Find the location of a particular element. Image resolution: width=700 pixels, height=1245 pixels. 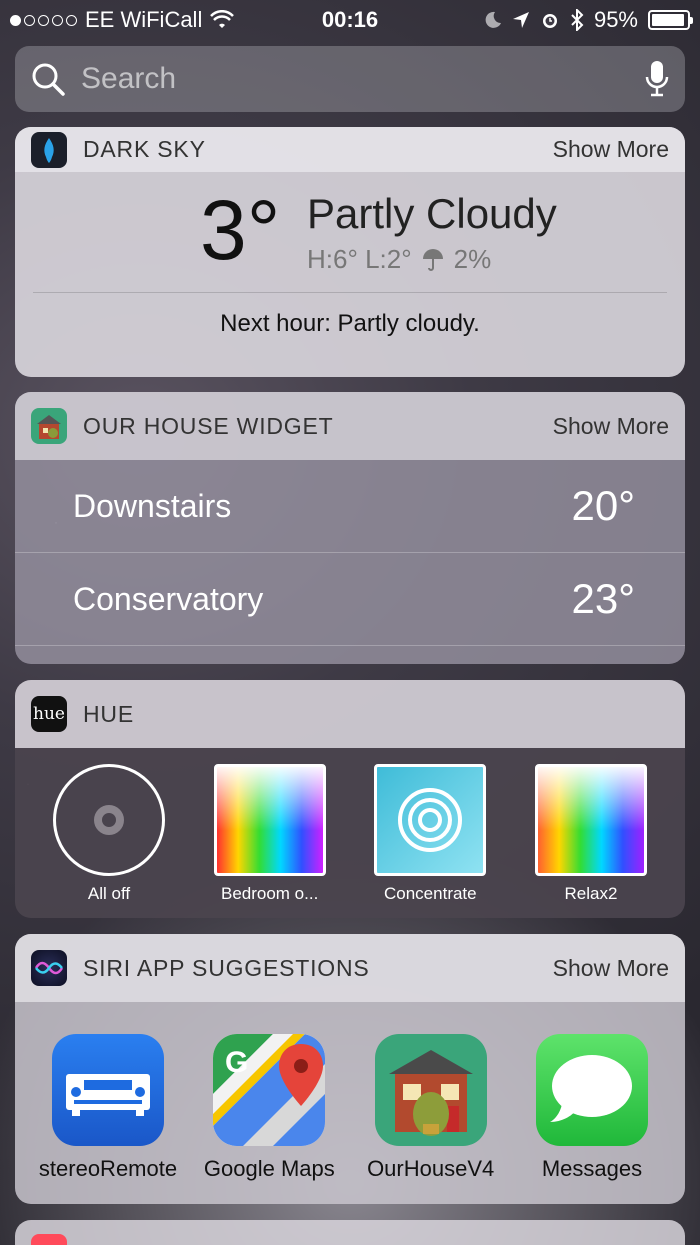

svg-text: G is located at coordinates (236, 1062).